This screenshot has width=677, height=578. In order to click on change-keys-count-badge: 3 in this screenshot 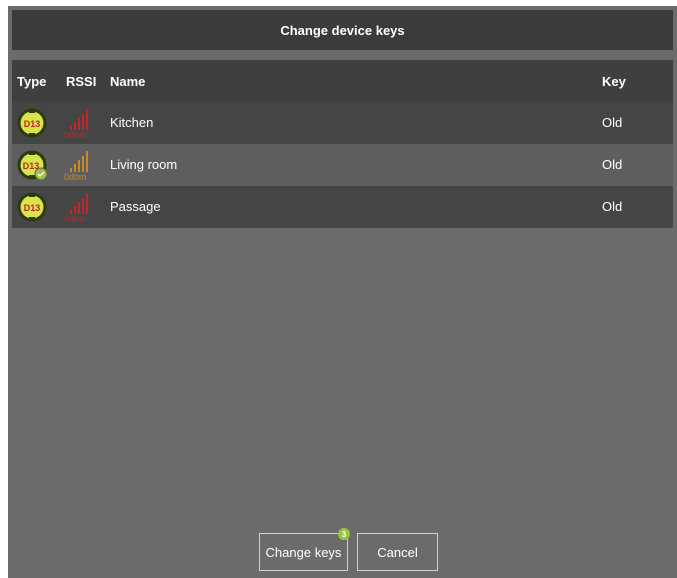, I will do `click(344, 534)`.